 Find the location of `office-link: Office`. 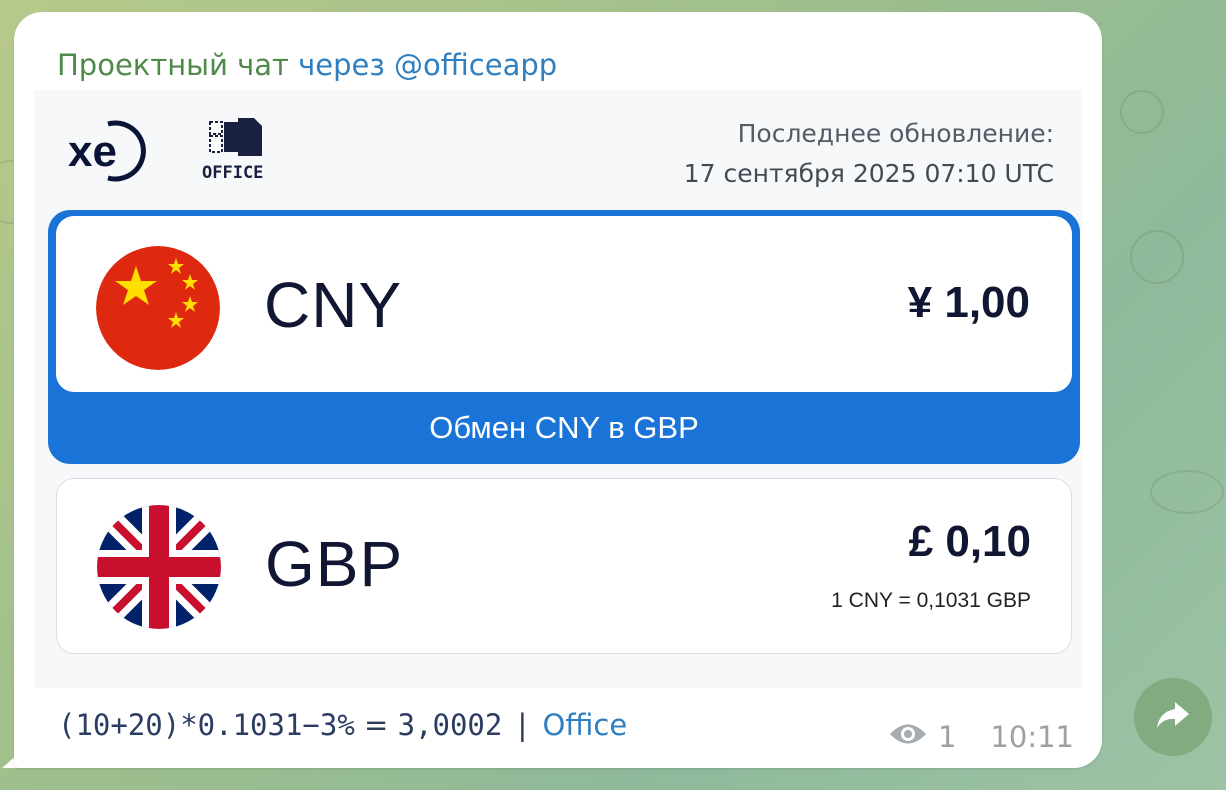

office-link: Office is located at coordinates (585, 725).